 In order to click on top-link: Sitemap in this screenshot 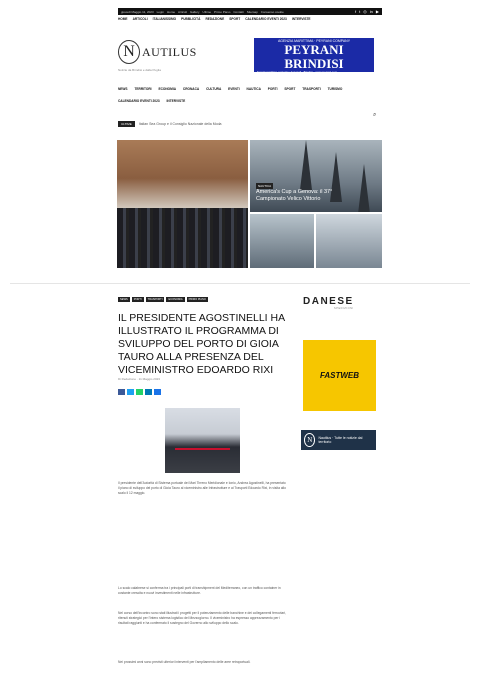, I will do `click(252, 12)`.